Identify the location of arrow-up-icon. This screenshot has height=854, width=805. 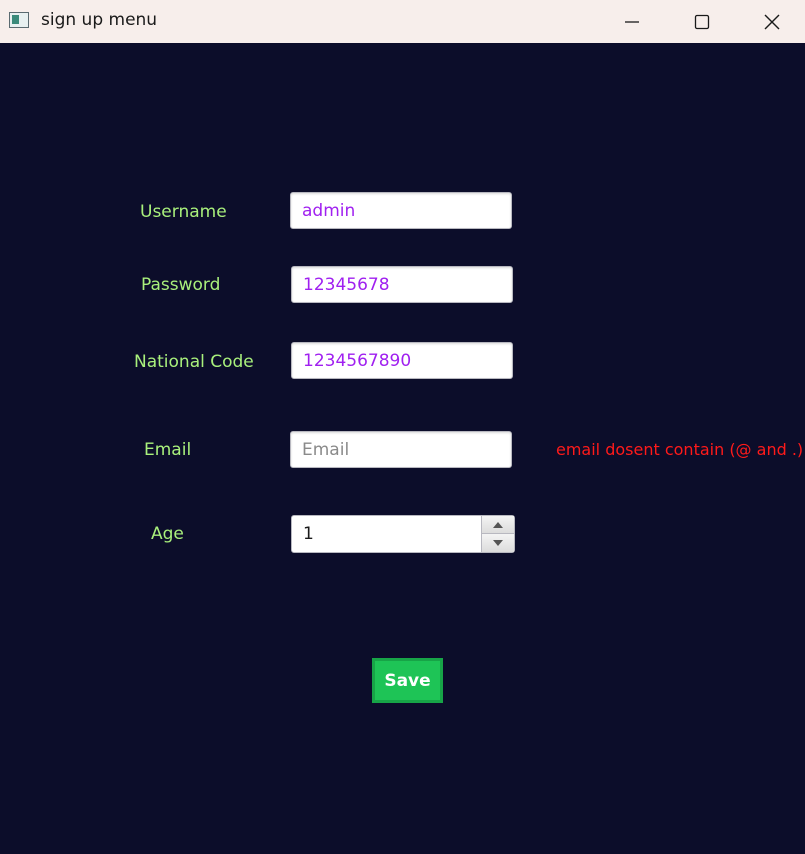
(498, 524).